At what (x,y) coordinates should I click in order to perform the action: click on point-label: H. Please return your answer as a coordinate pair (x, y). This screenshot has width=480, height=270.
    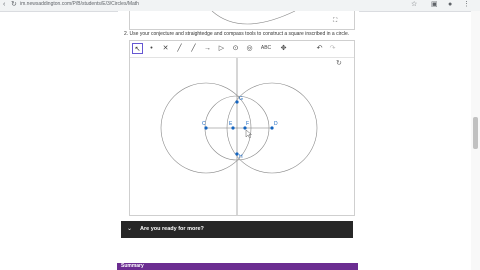
    Looking at the image, I should click on (241, 157).